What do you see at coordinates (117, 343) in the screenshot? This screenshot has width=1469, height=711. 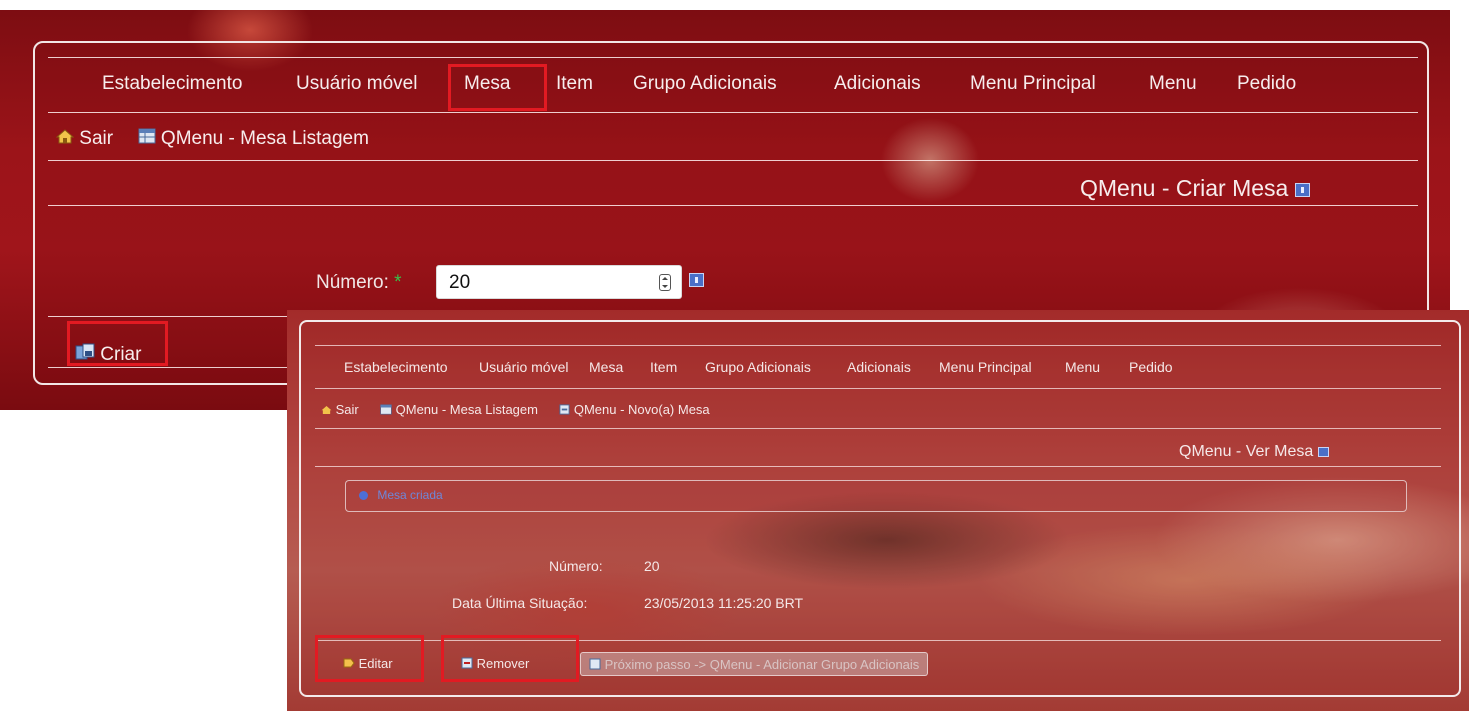 I see `highlight-criar` at bounding box center [117, 343].